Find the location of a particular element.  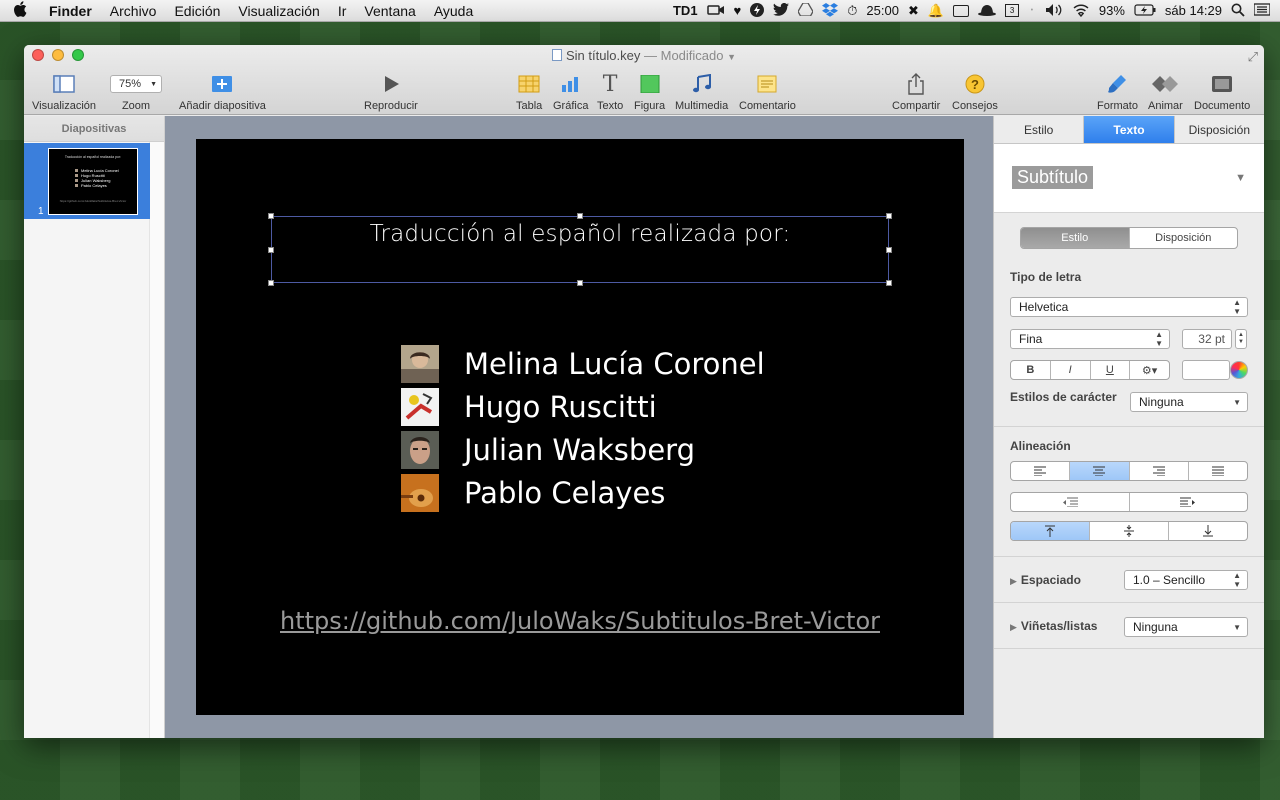

tips-button: ? Consejos is located at coordinates (975, 91).